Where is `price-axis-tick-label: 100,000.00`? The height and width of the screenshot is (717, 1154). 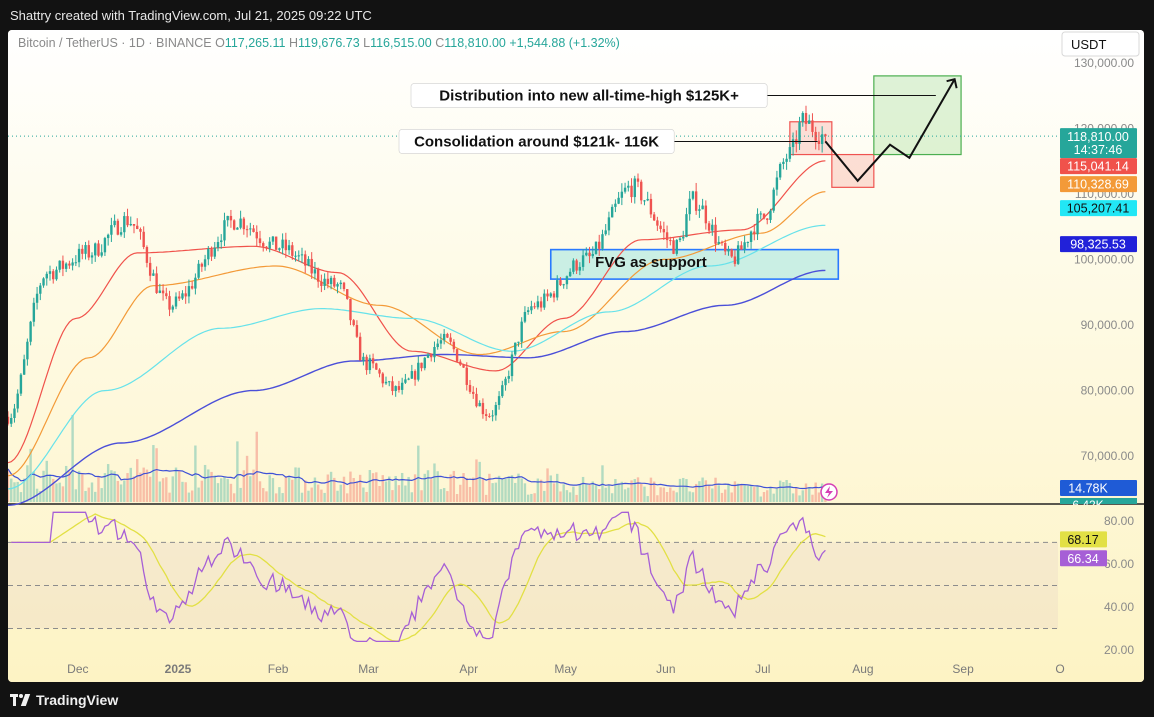 price-axis-tick-label: 100,000.00 is located at coordinates (1104, 259).